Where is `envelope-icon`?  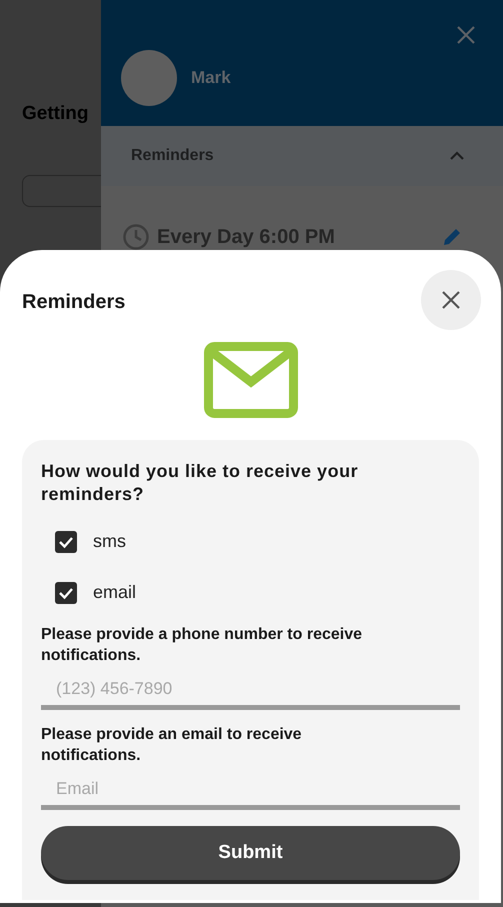
envelope-icon is located at coordinates (251, 380).